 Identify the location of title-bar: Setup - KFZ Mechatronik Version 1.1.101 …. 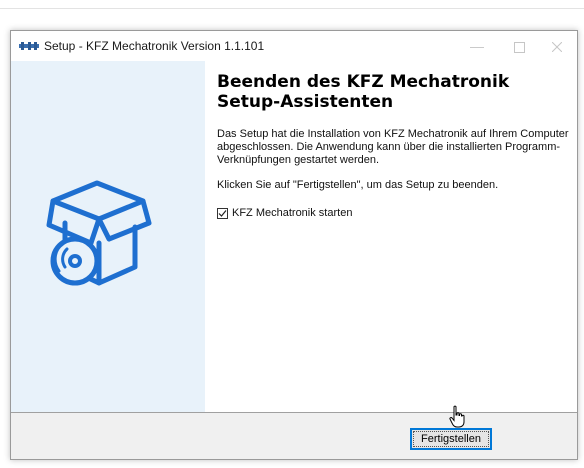
(294, 46).